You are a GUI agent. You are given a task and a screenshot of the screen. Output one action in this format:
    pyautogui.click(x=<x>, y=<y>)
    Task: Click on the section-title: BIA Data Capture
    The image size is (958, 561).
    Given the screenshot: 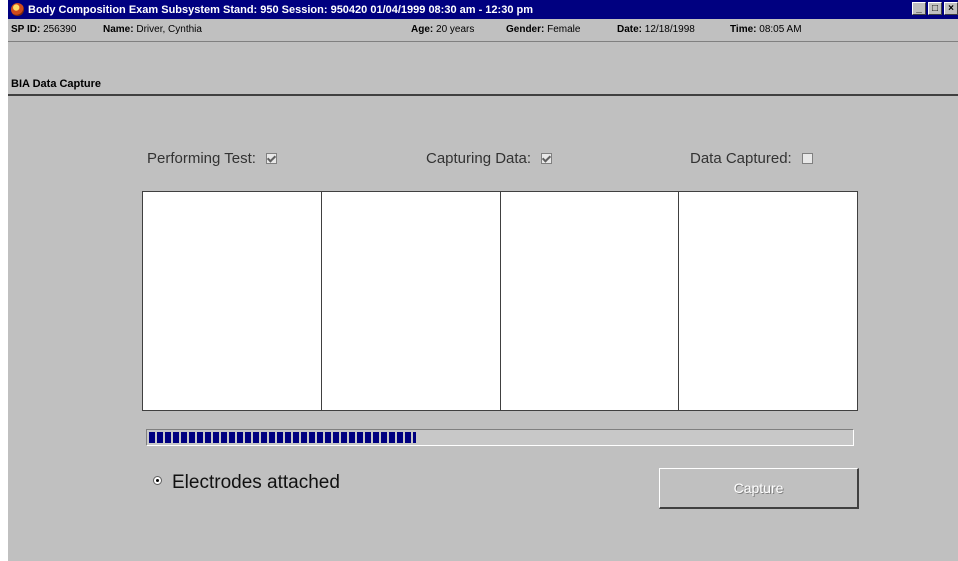 What is the action you would take?
    pyautogui.click(x=56, y=84)
    